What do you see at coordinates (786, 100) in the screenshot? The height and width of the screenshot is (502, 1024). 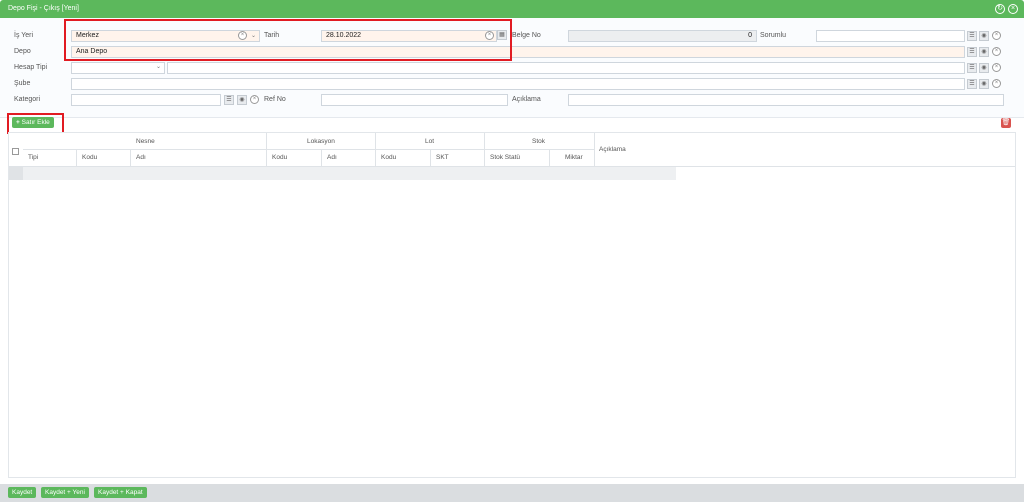 I see `aciklama-field` at bounding box center [786, 100].